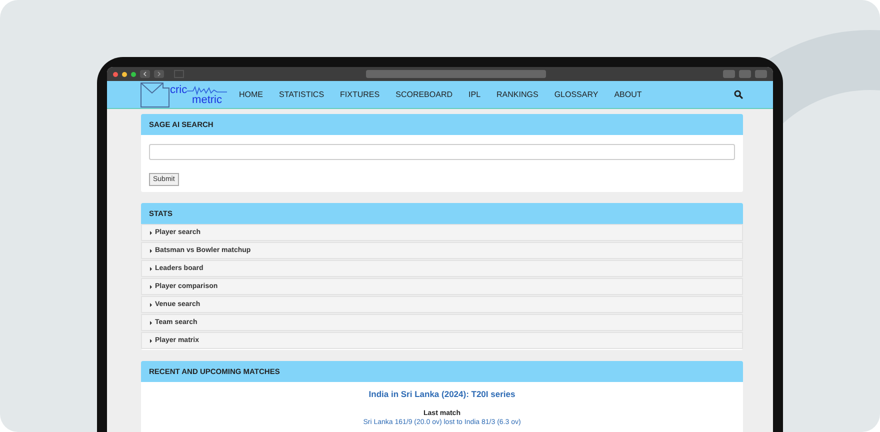  Describe the element at coordinates (145, 74) in the screenshot. I see `back-icon` at that location.